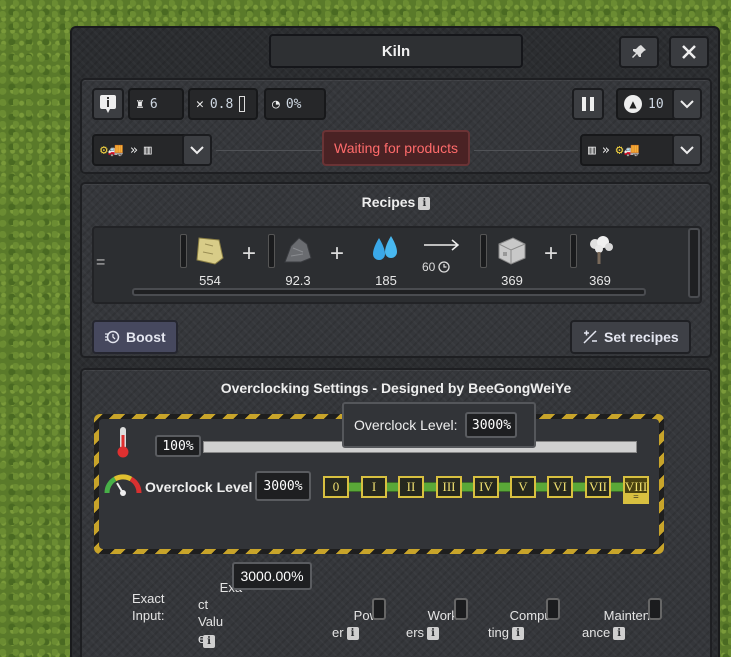 The height and width of the screenshot is (657, 731). I want to click on tooltip-label: Overclock Level:, so click(406, 425).